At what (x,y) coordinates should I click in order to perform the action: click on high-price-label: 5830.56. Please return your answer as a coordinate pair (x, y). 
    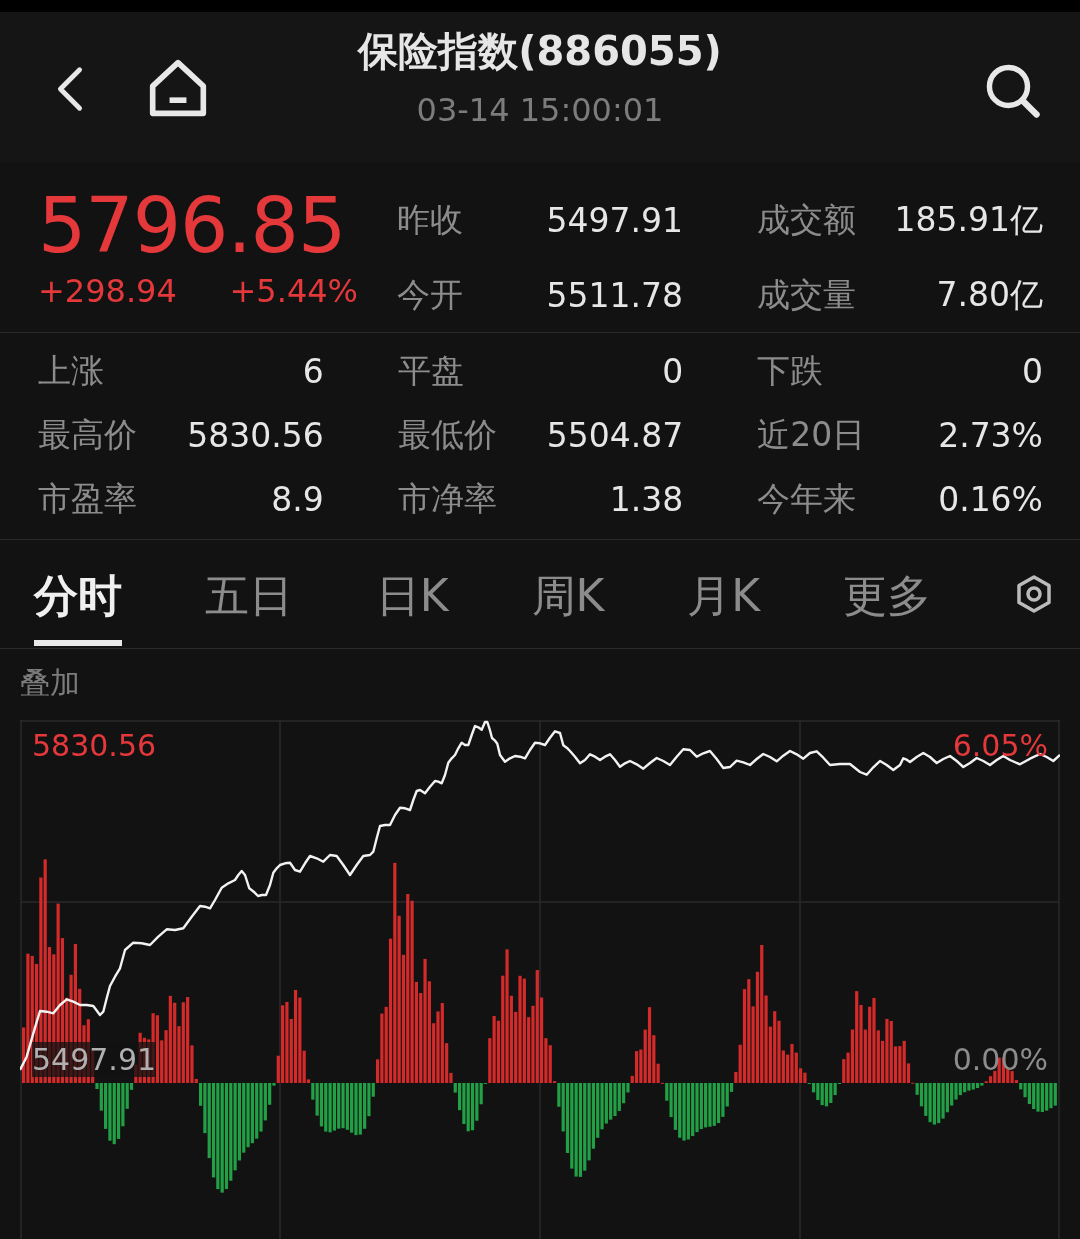
    Looking at the image, I should click on (94, 745).